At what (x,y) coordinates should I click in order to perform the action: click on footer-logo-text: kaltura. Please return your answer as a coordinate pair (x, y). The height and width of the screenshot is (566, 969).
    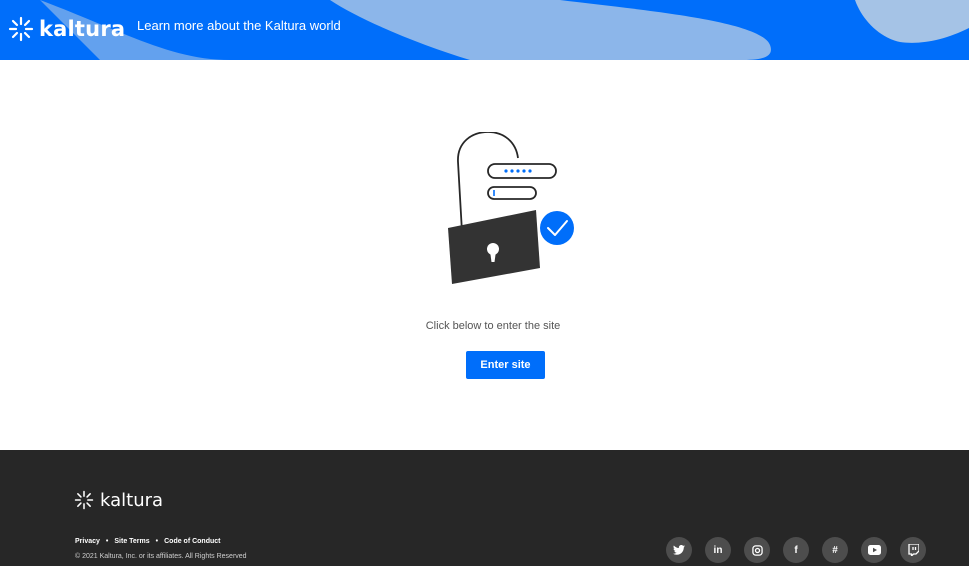
    Looking at the image, I should click on (132, 500).